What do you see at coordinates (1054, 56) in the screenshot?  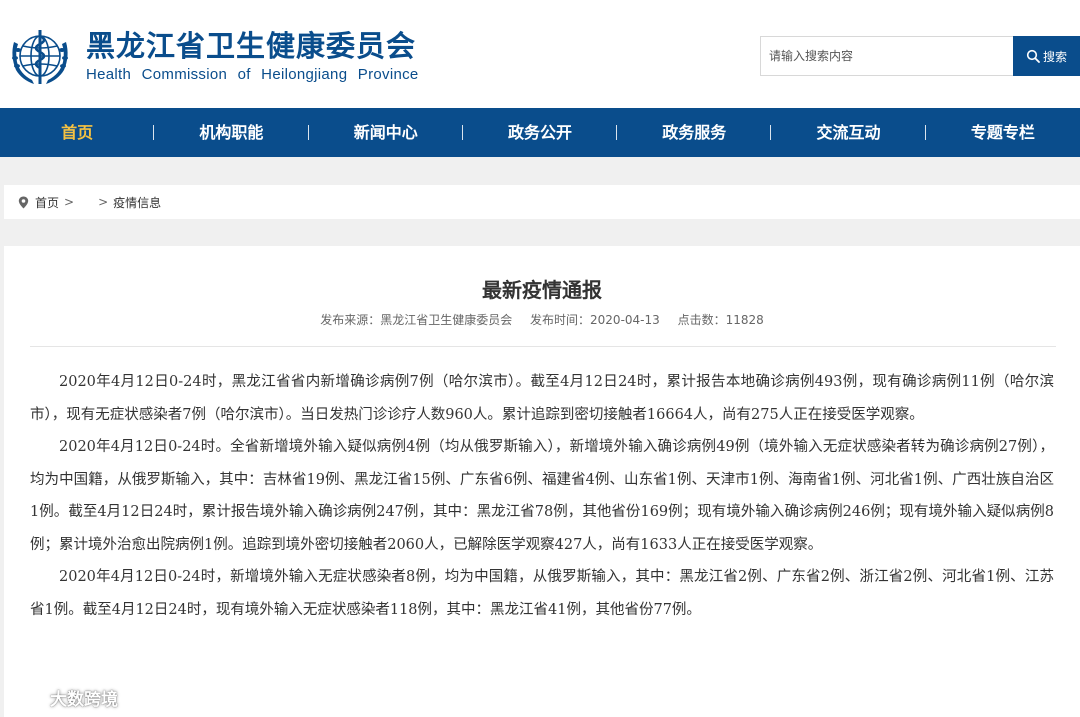 I see `search-button-label: 搜索` at bounding box center [1054, 56].